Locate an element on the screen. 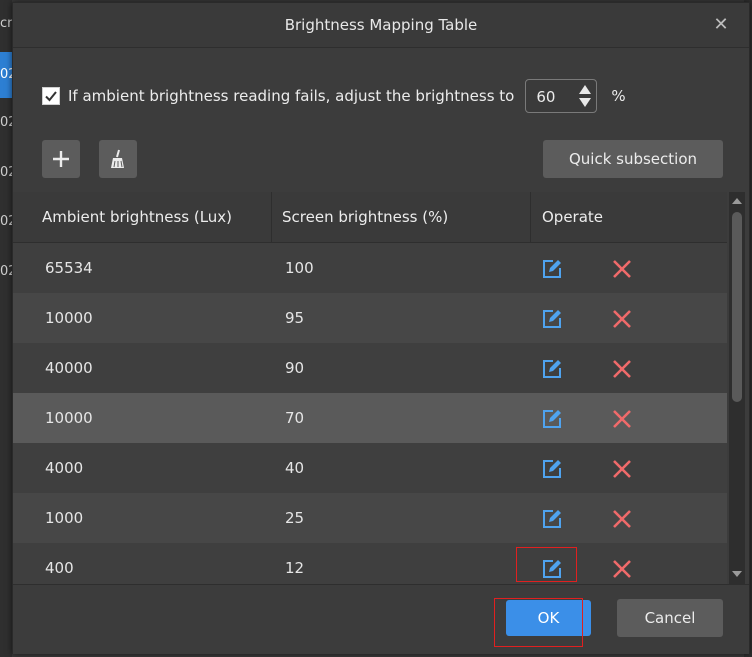  ambient-brightness-cell: 65534 is located at coordinates (69, 268).